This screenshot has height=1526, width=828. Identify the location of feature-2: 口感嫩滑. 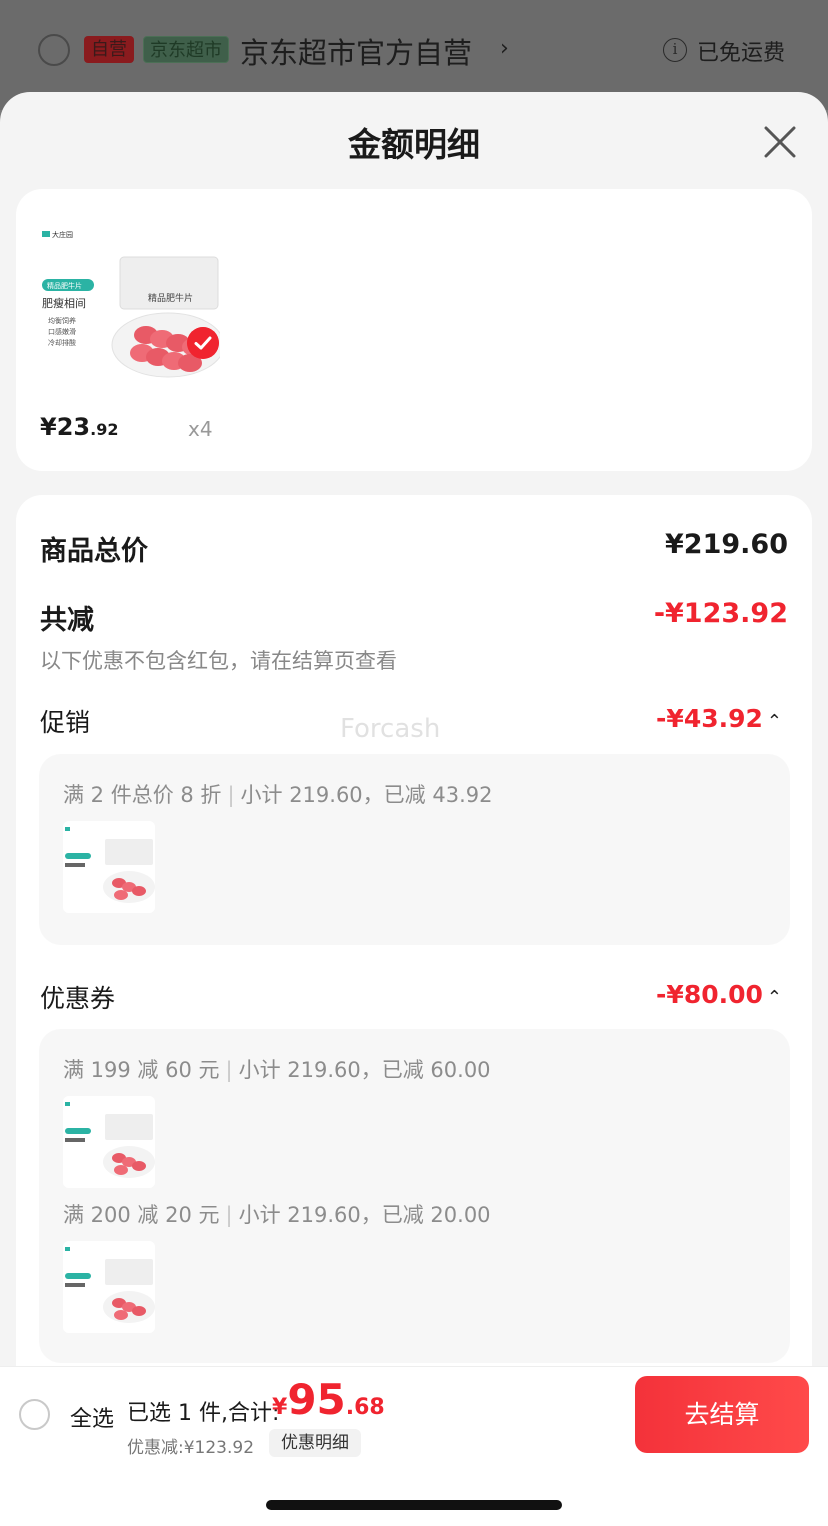
(62, 331).